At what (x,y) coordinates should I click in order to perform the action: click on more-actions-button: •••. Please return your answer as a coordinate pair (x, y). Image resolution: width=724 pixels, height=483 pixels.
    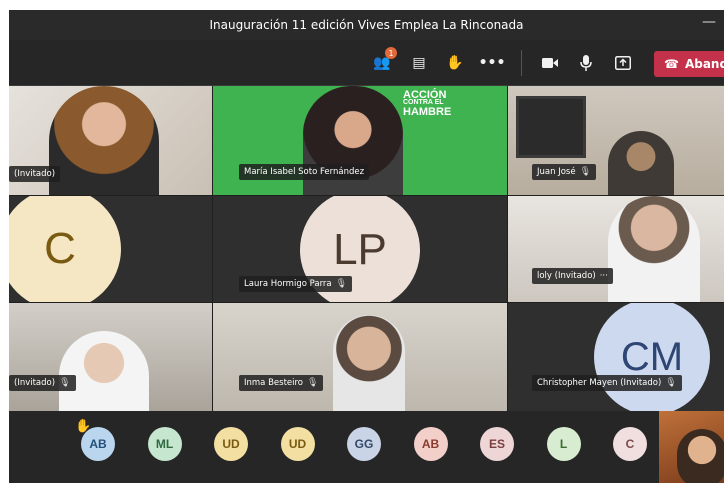
    Looking at the image, I should click on (492, 63).